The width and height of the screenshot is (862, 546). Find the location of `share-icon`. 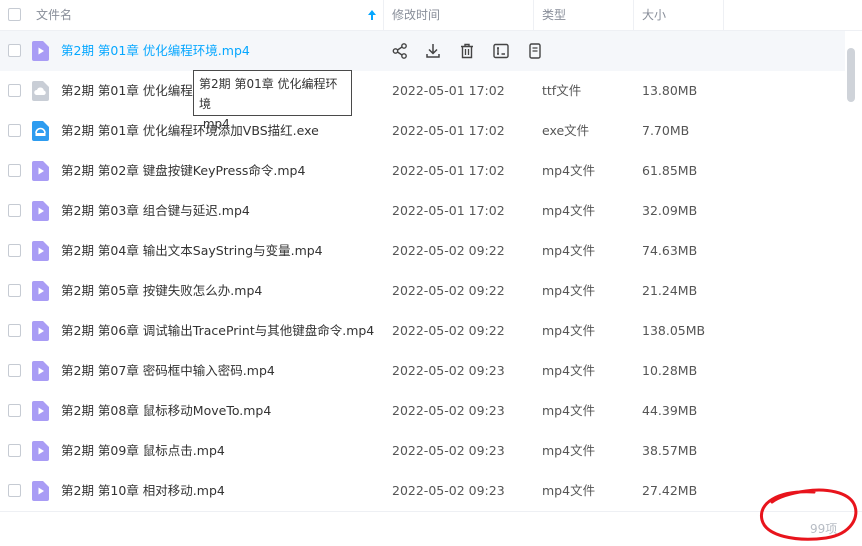

share-icon is located at coordinates (400, 51).